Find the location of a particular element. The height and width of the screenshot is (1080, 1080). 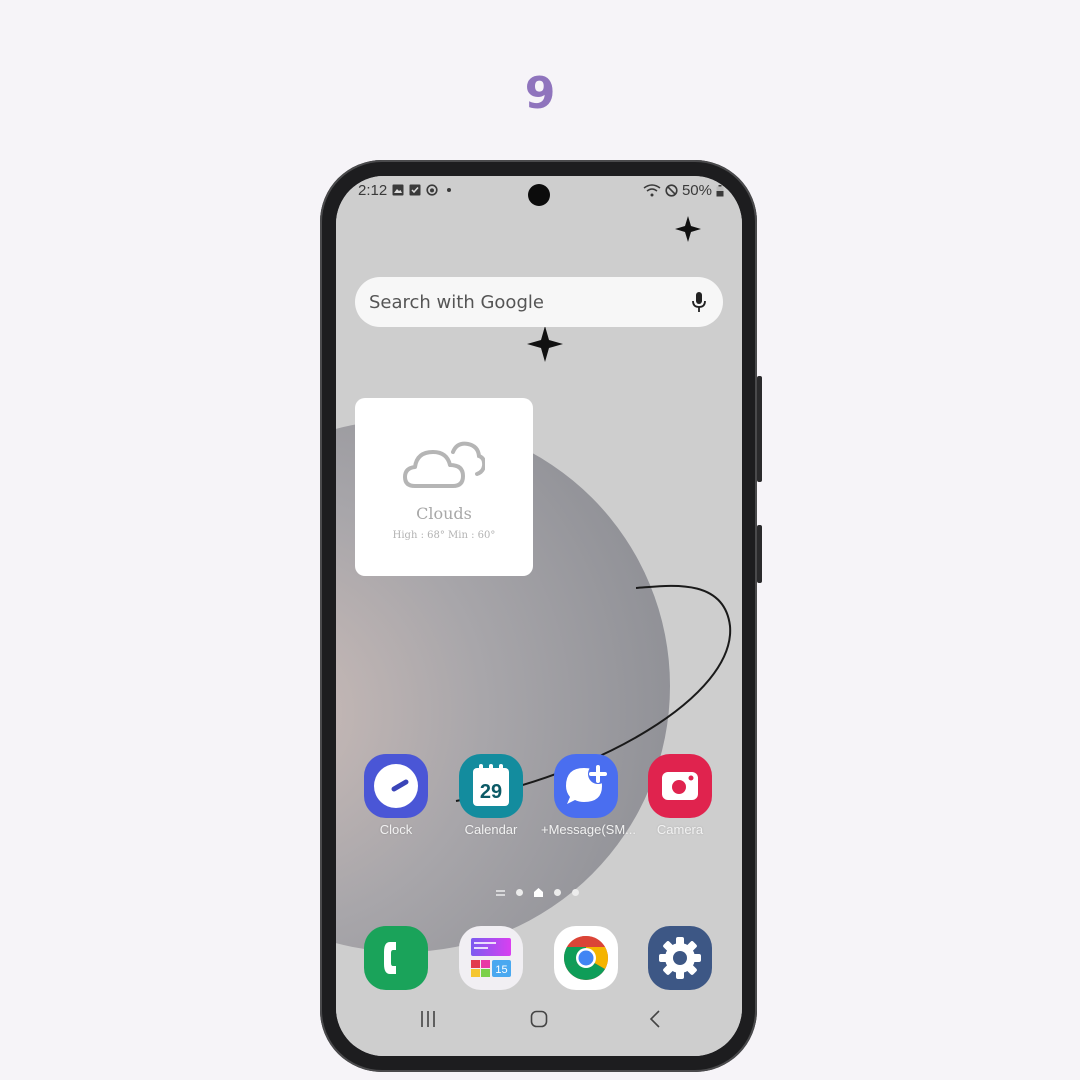

wifi-icon is located at coordinates (652, 190).